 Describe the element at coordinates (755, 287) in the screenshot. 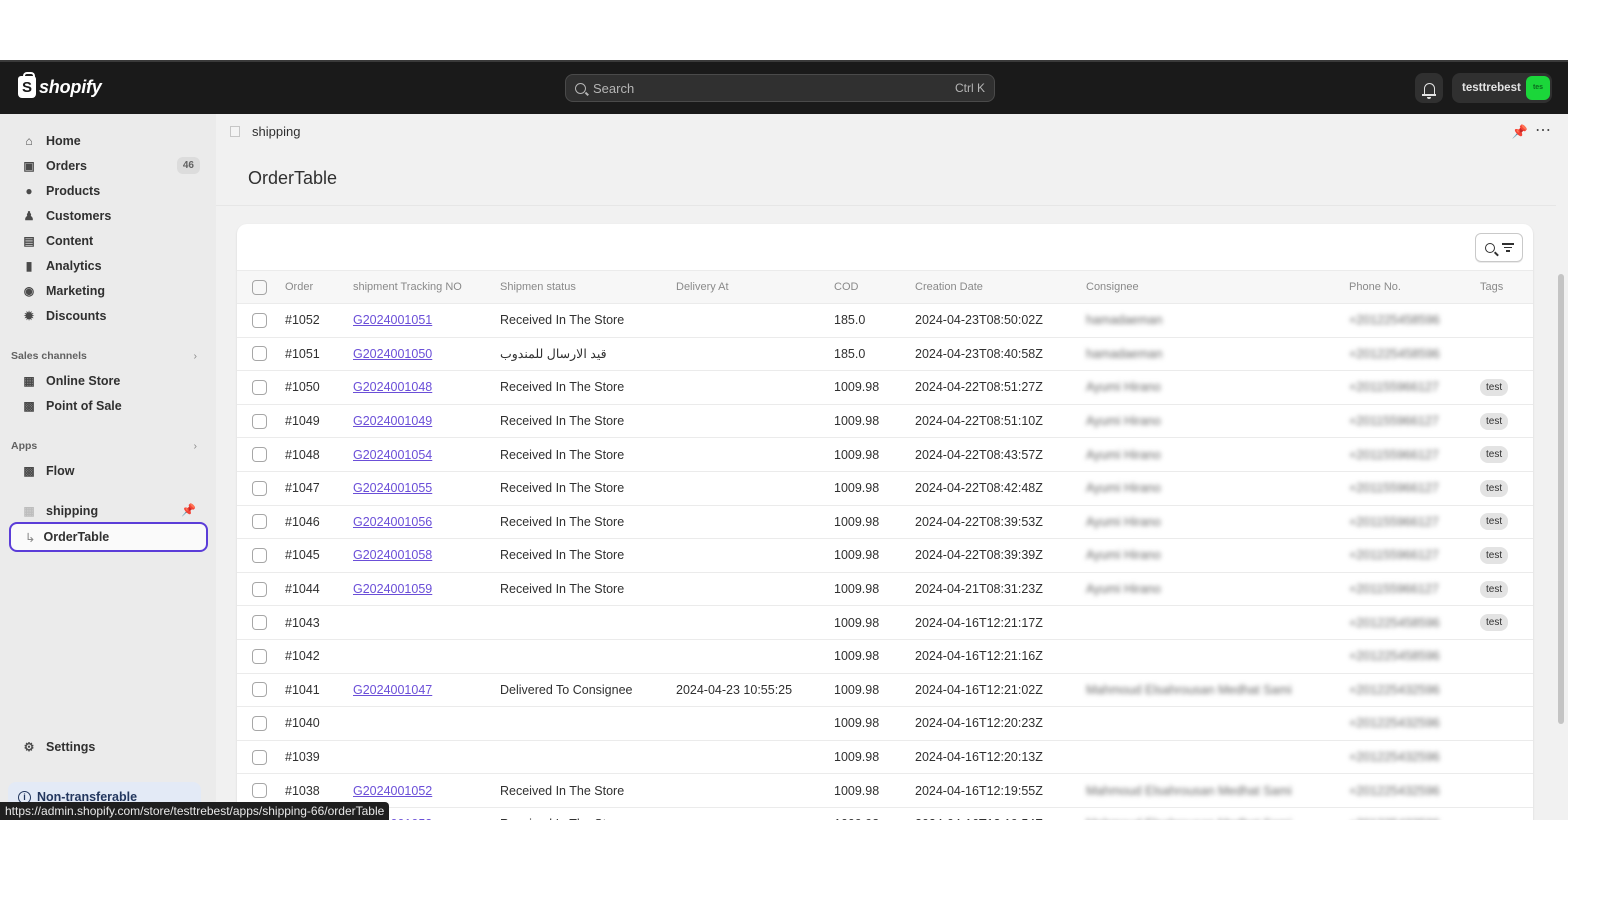

I see `column-header-delivery: Delivery At` at that location.